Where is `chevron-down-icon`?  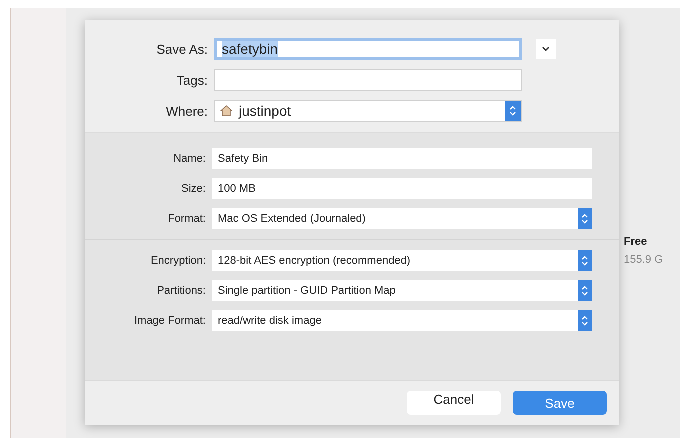 chevron-down-icon is located at coordinates (546, 49).